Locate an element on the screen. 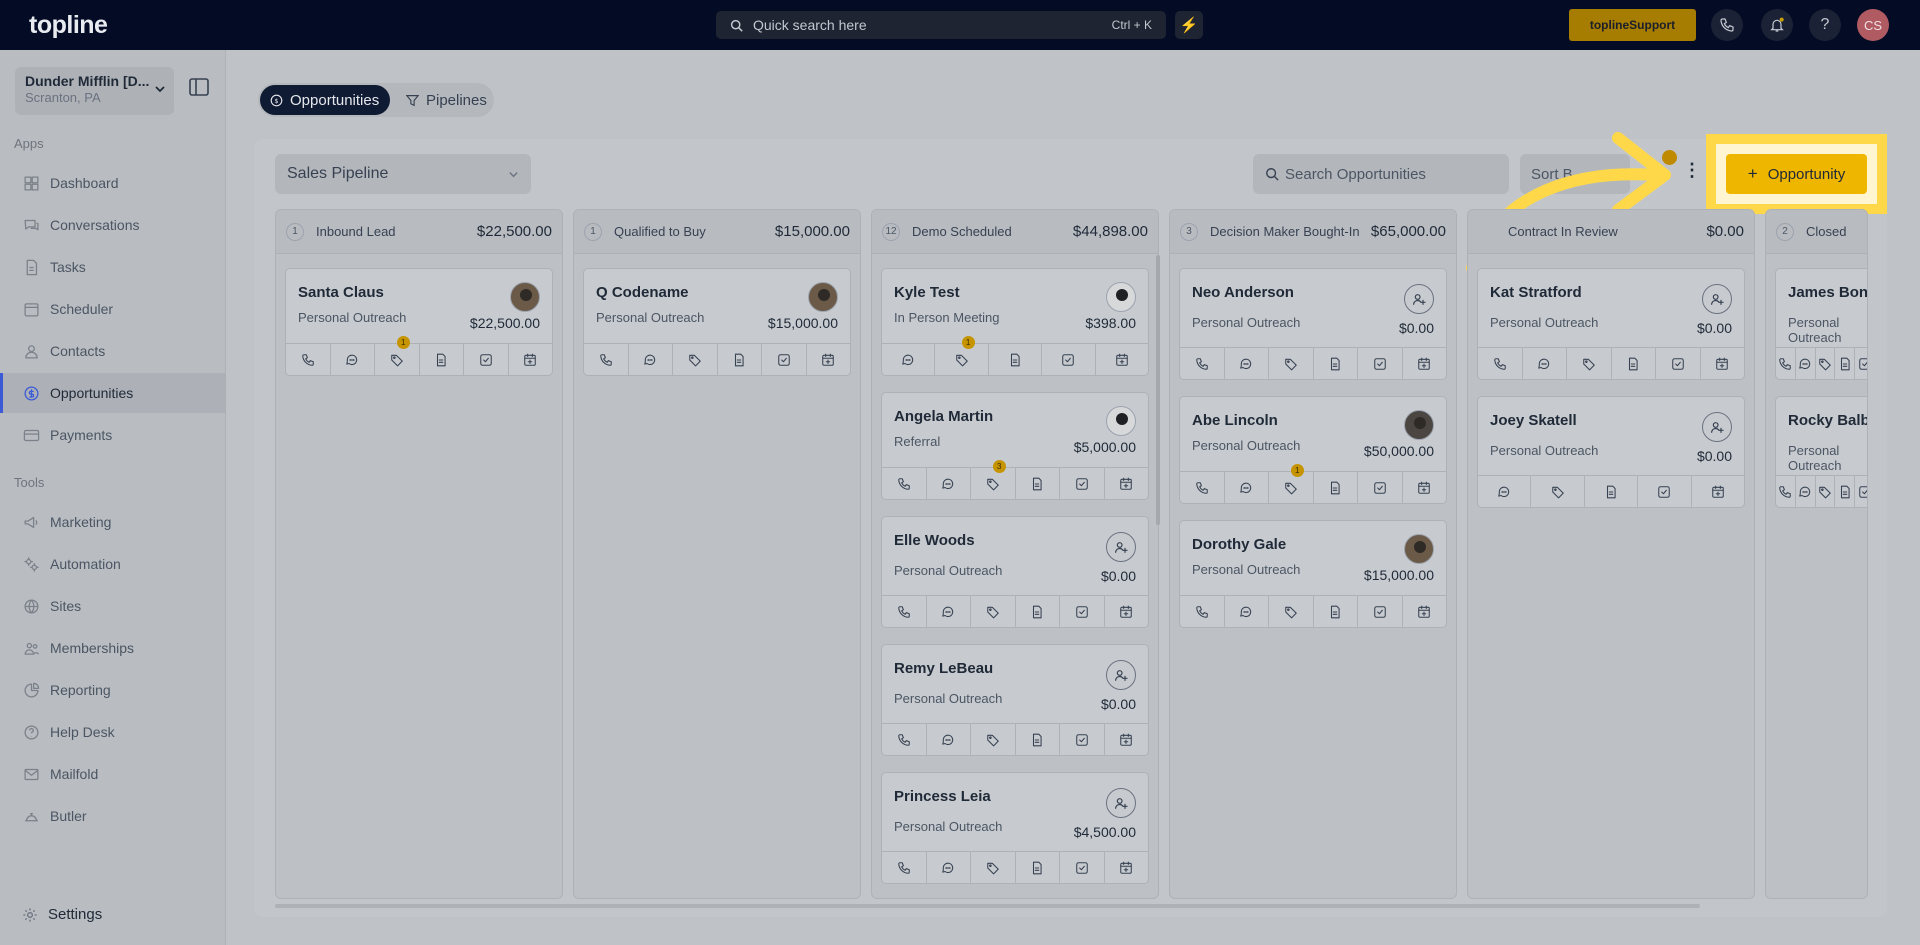 This screenshot has height=945, width=1920. opportunity-name: Remy LeBeau is located at coordinates (943, 668).